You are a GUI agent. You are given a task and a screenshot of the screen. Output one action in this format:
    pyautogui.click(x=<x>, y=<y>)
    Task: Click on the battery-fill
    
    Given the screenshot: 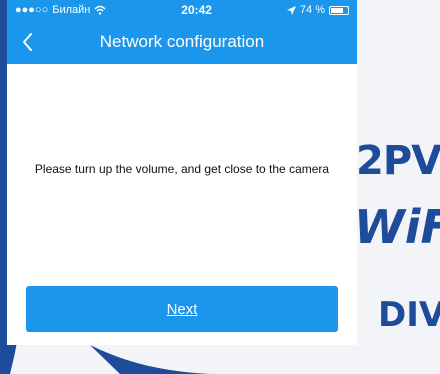 What is the action you would take?
    pyautogui.click(x=336, y=10)
    